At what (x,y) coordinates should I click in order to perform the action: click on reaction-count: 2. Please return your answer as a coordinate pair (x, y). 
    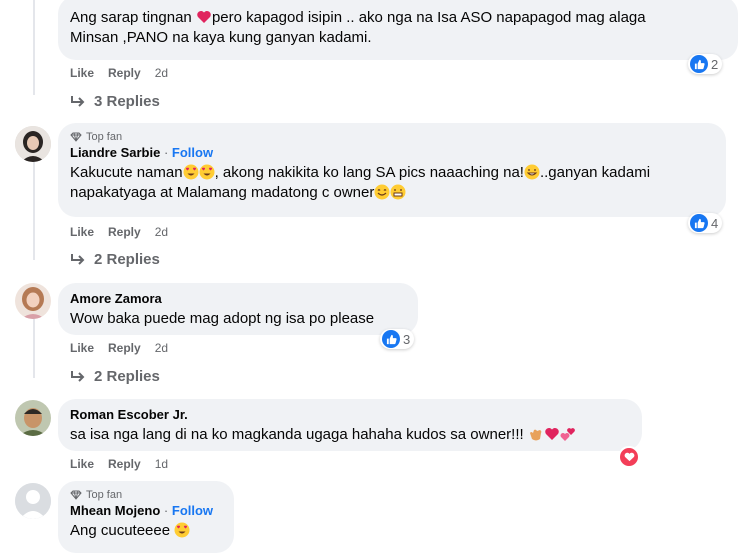
    Looking at the image, I should click on (715, 64).